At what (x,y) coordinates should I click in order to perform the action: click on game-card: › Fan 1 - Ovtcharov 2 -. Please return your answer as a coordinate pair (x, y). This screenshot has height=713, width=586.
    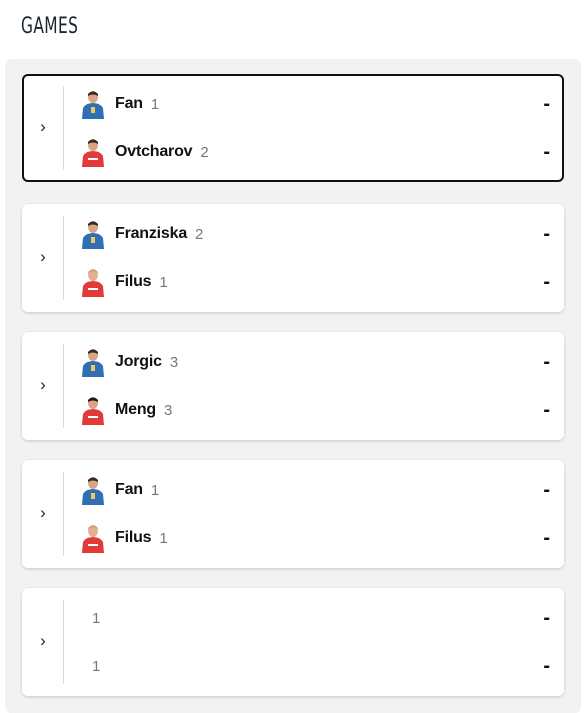
    Looking at the image, I should click on (293, 128).